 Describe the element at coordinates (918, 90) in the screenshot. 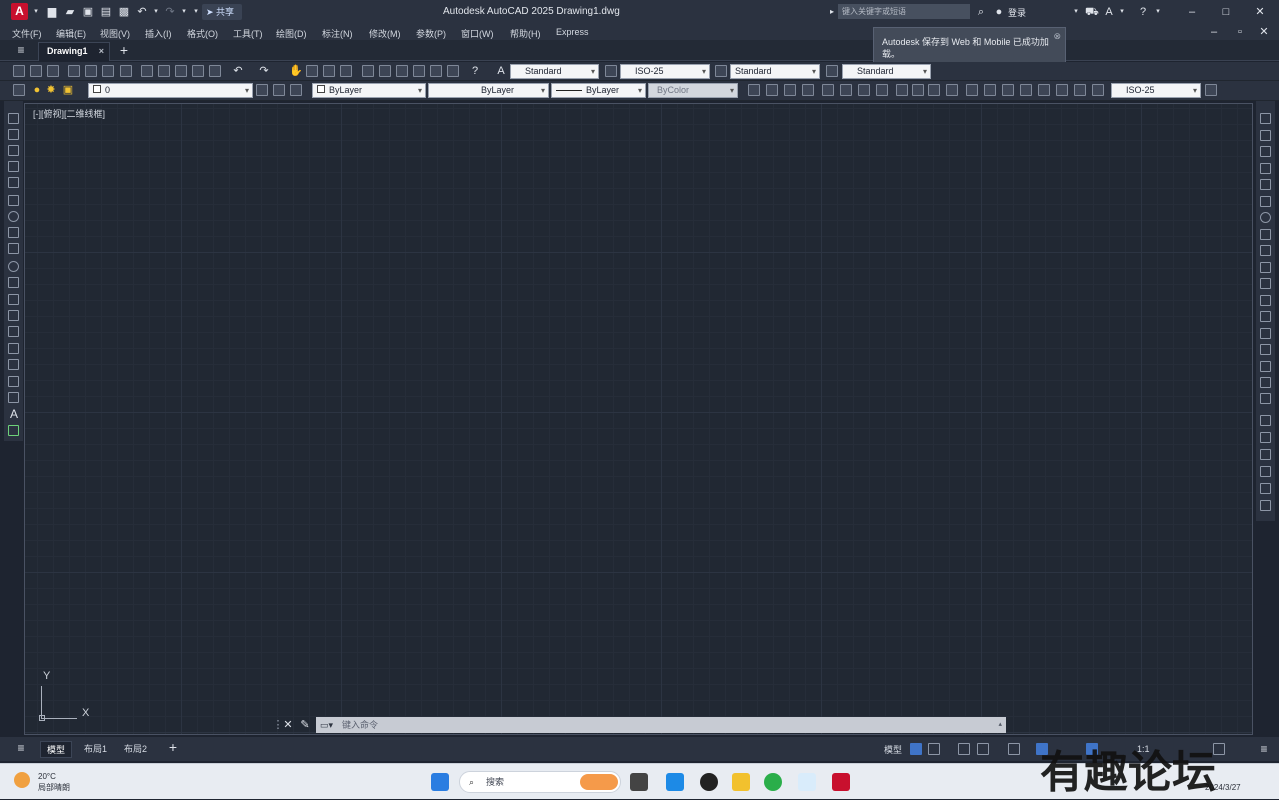

I see `baseline-dim-icon` at that location.